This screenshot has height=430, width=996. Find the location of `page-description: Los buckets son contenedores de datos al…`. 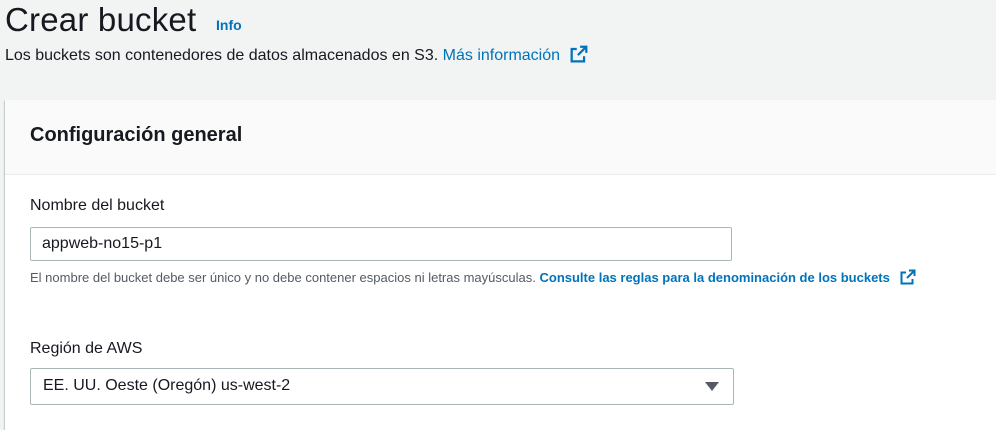

page-description: Los buckets son contenedores de datos al… is located at coordinates (296, 56).